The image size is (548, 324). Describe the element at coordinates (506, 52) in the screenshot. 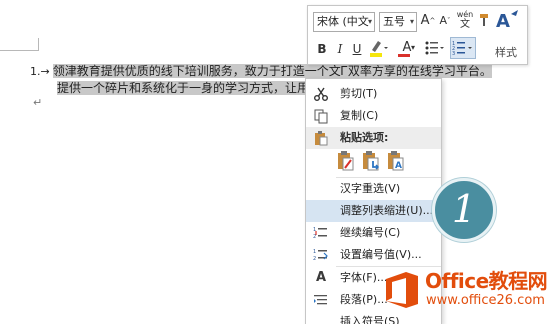

I see `styles-label: 样式` at that location.